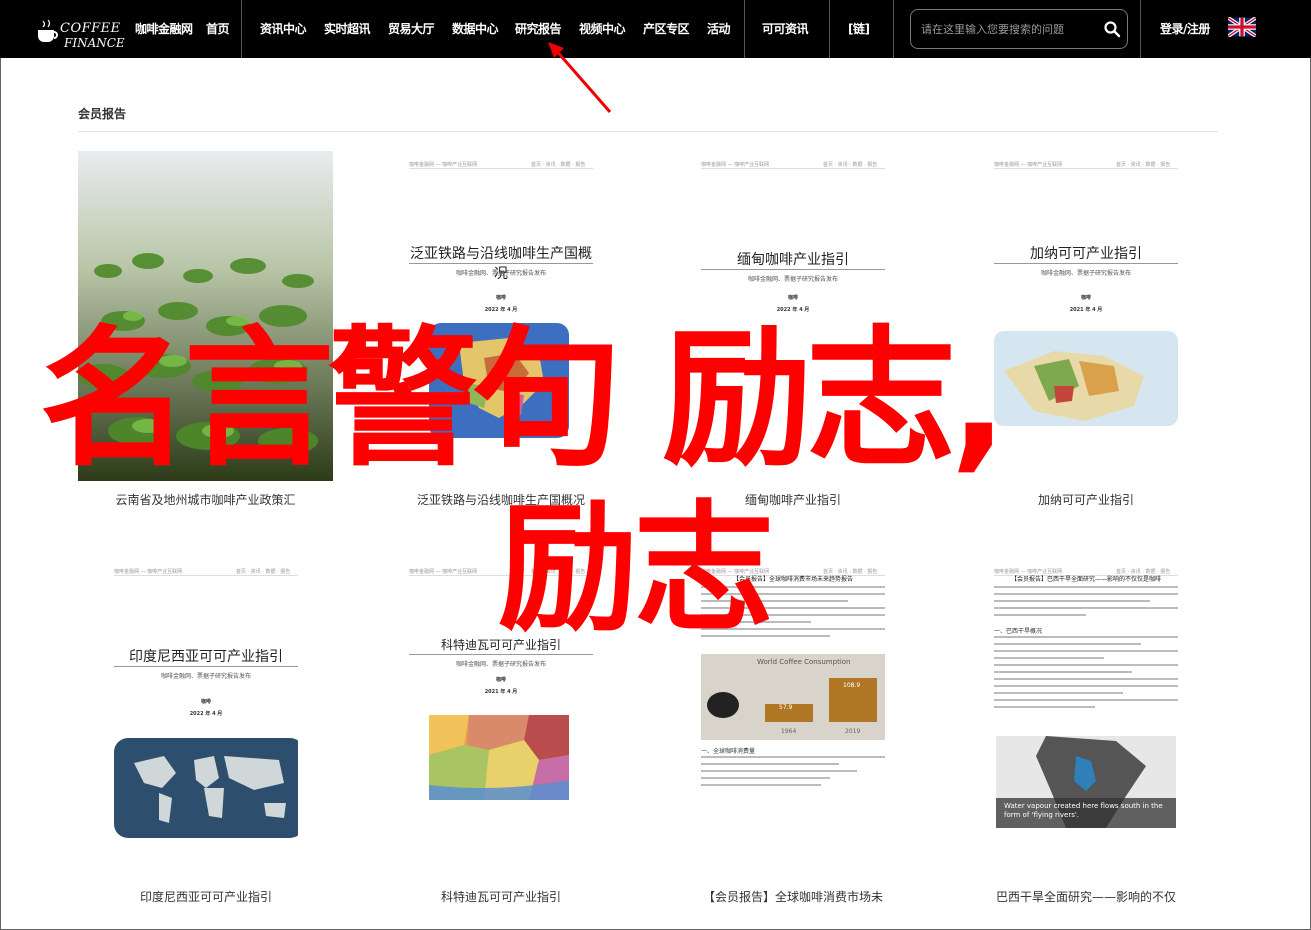  What do you see at coordinates (411, 28) in the screenshot?
I see `nav-item-trade: 贸易大厅` at bounding box center [411, 28].